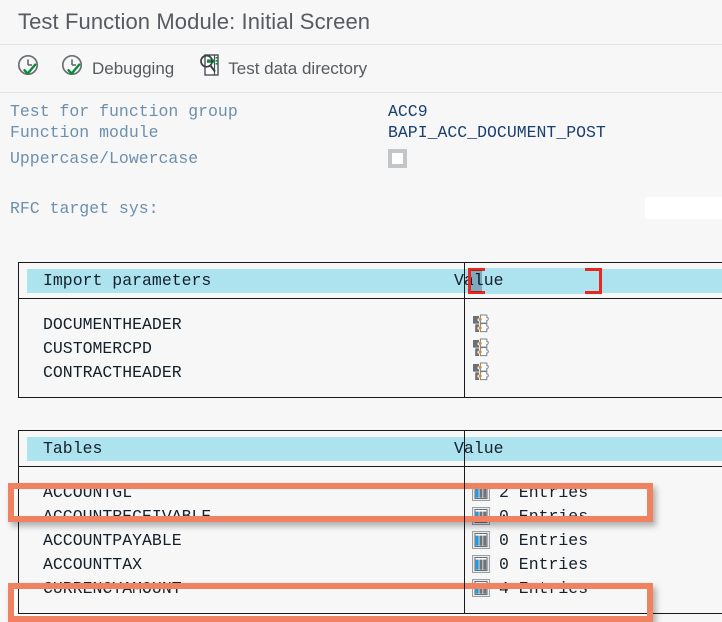  What do you see at coordinates (112, 540) in the screenshot?
I see `table-name: ACCOUNTPAYABLE` at bounding box center [112, 540].